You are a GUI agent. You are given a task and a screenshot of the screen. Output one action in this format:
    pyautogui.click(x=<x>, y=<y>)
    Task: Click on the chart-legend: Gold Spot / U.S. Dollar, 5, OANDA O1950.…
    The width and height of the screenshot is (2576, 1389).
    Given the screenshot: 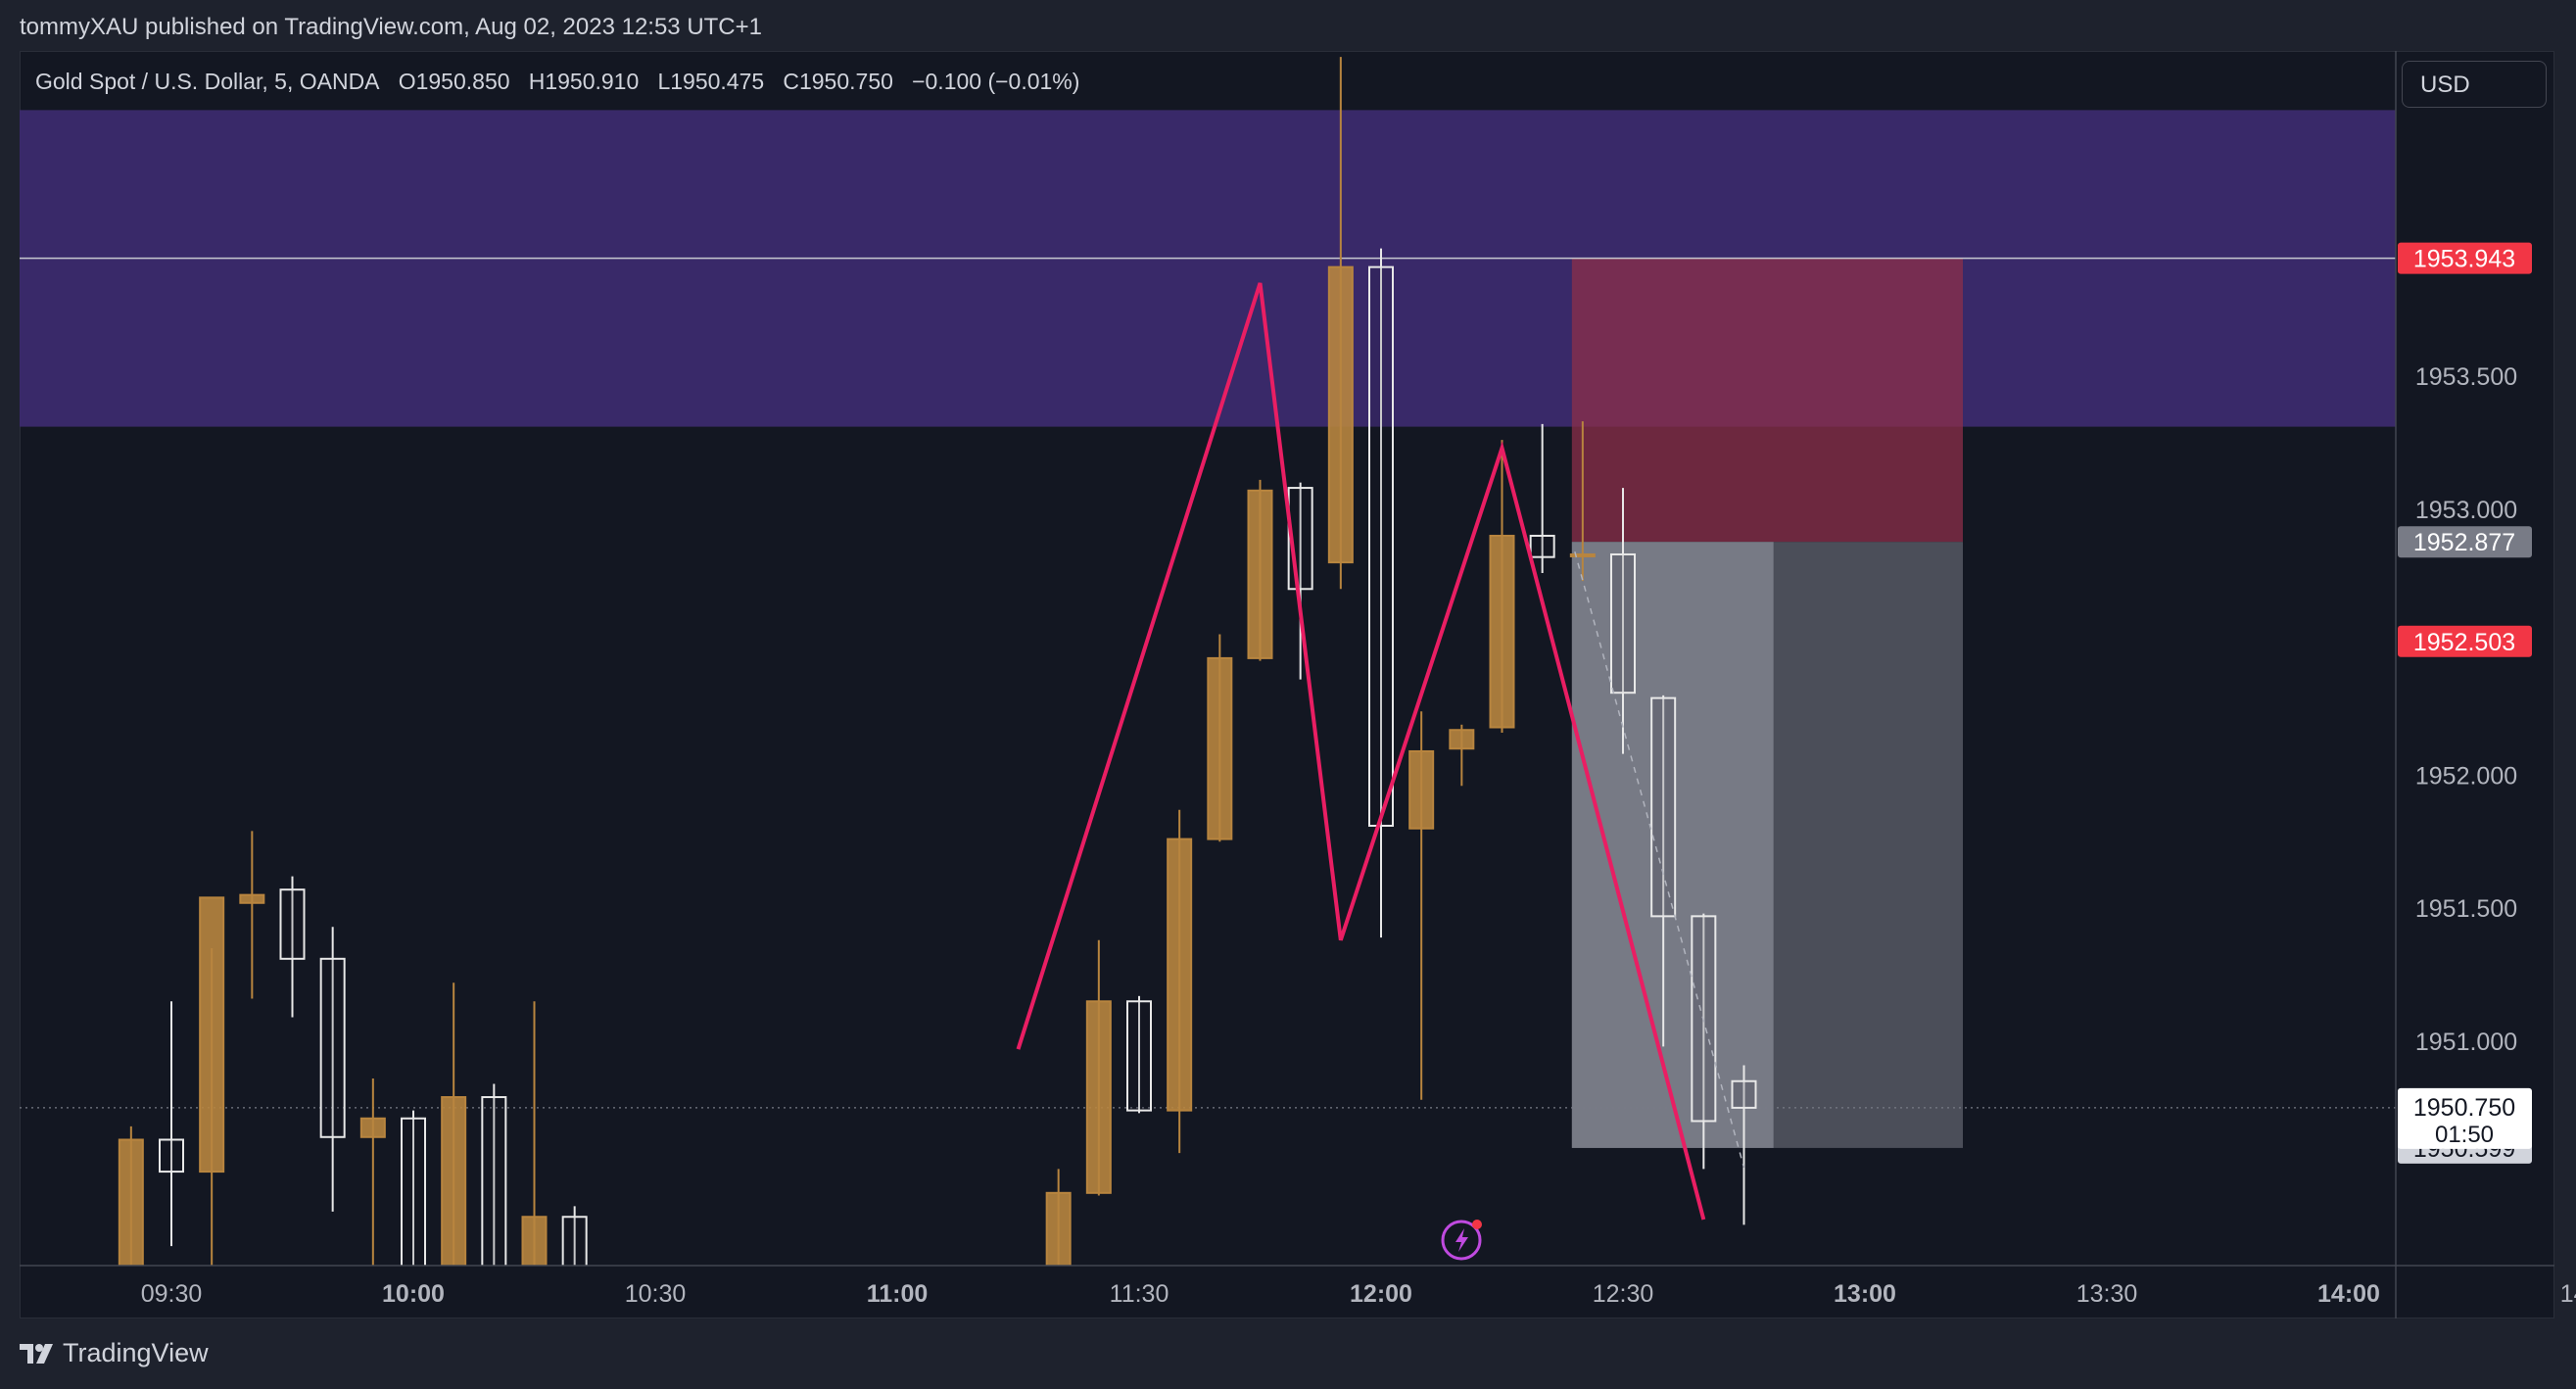 What is the action you would take?
    pyautogui.click(x=557, y=82)
    